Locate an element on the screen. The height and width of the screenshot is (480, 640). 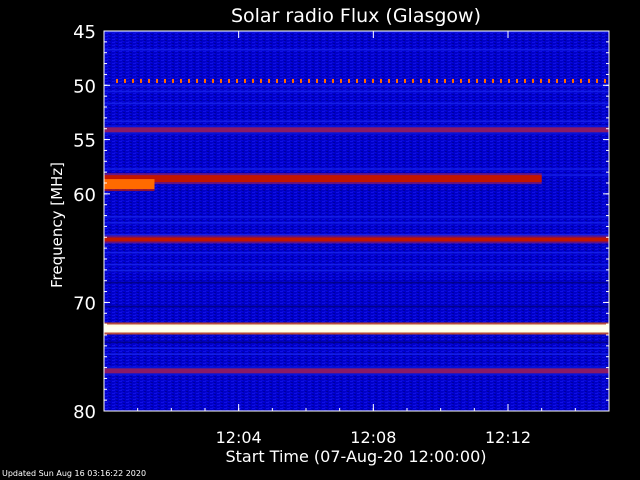
x-tick-label: 12:12 is located at coordinates (508, 437).